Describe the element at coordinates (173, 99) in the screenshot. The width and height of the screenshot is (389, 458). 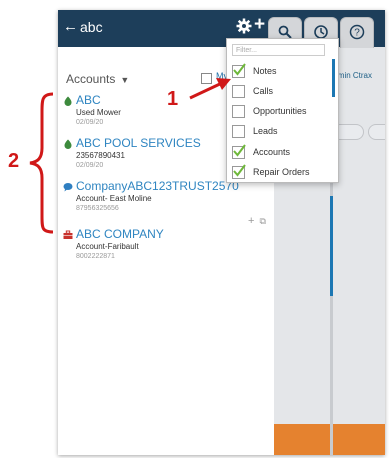
I see `annotation-label-1: 1` at that location.